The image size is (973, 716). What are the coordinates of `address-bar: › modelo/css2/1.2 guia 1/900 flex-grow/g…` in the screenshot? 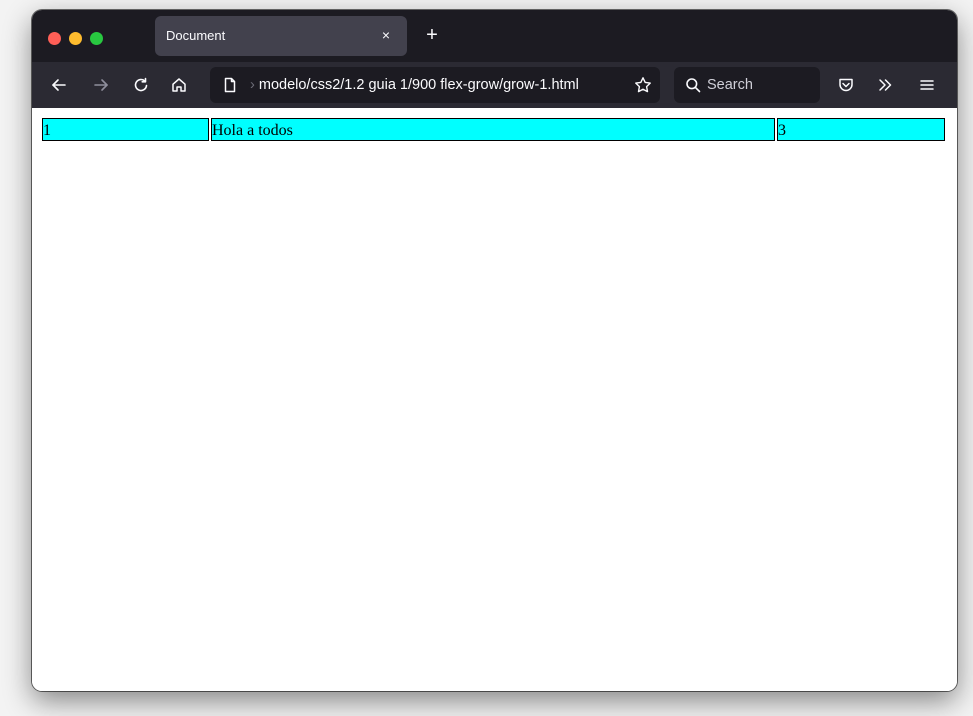 It's located at (435, 85).